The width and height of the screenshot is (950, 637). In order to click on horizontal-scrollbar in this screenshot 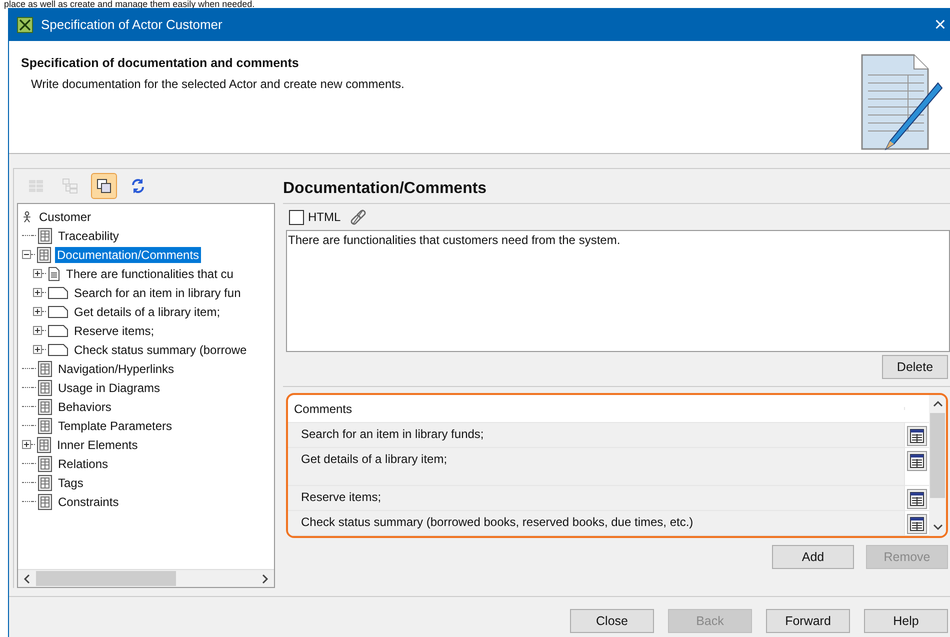, I will do `click(146, 578)`.